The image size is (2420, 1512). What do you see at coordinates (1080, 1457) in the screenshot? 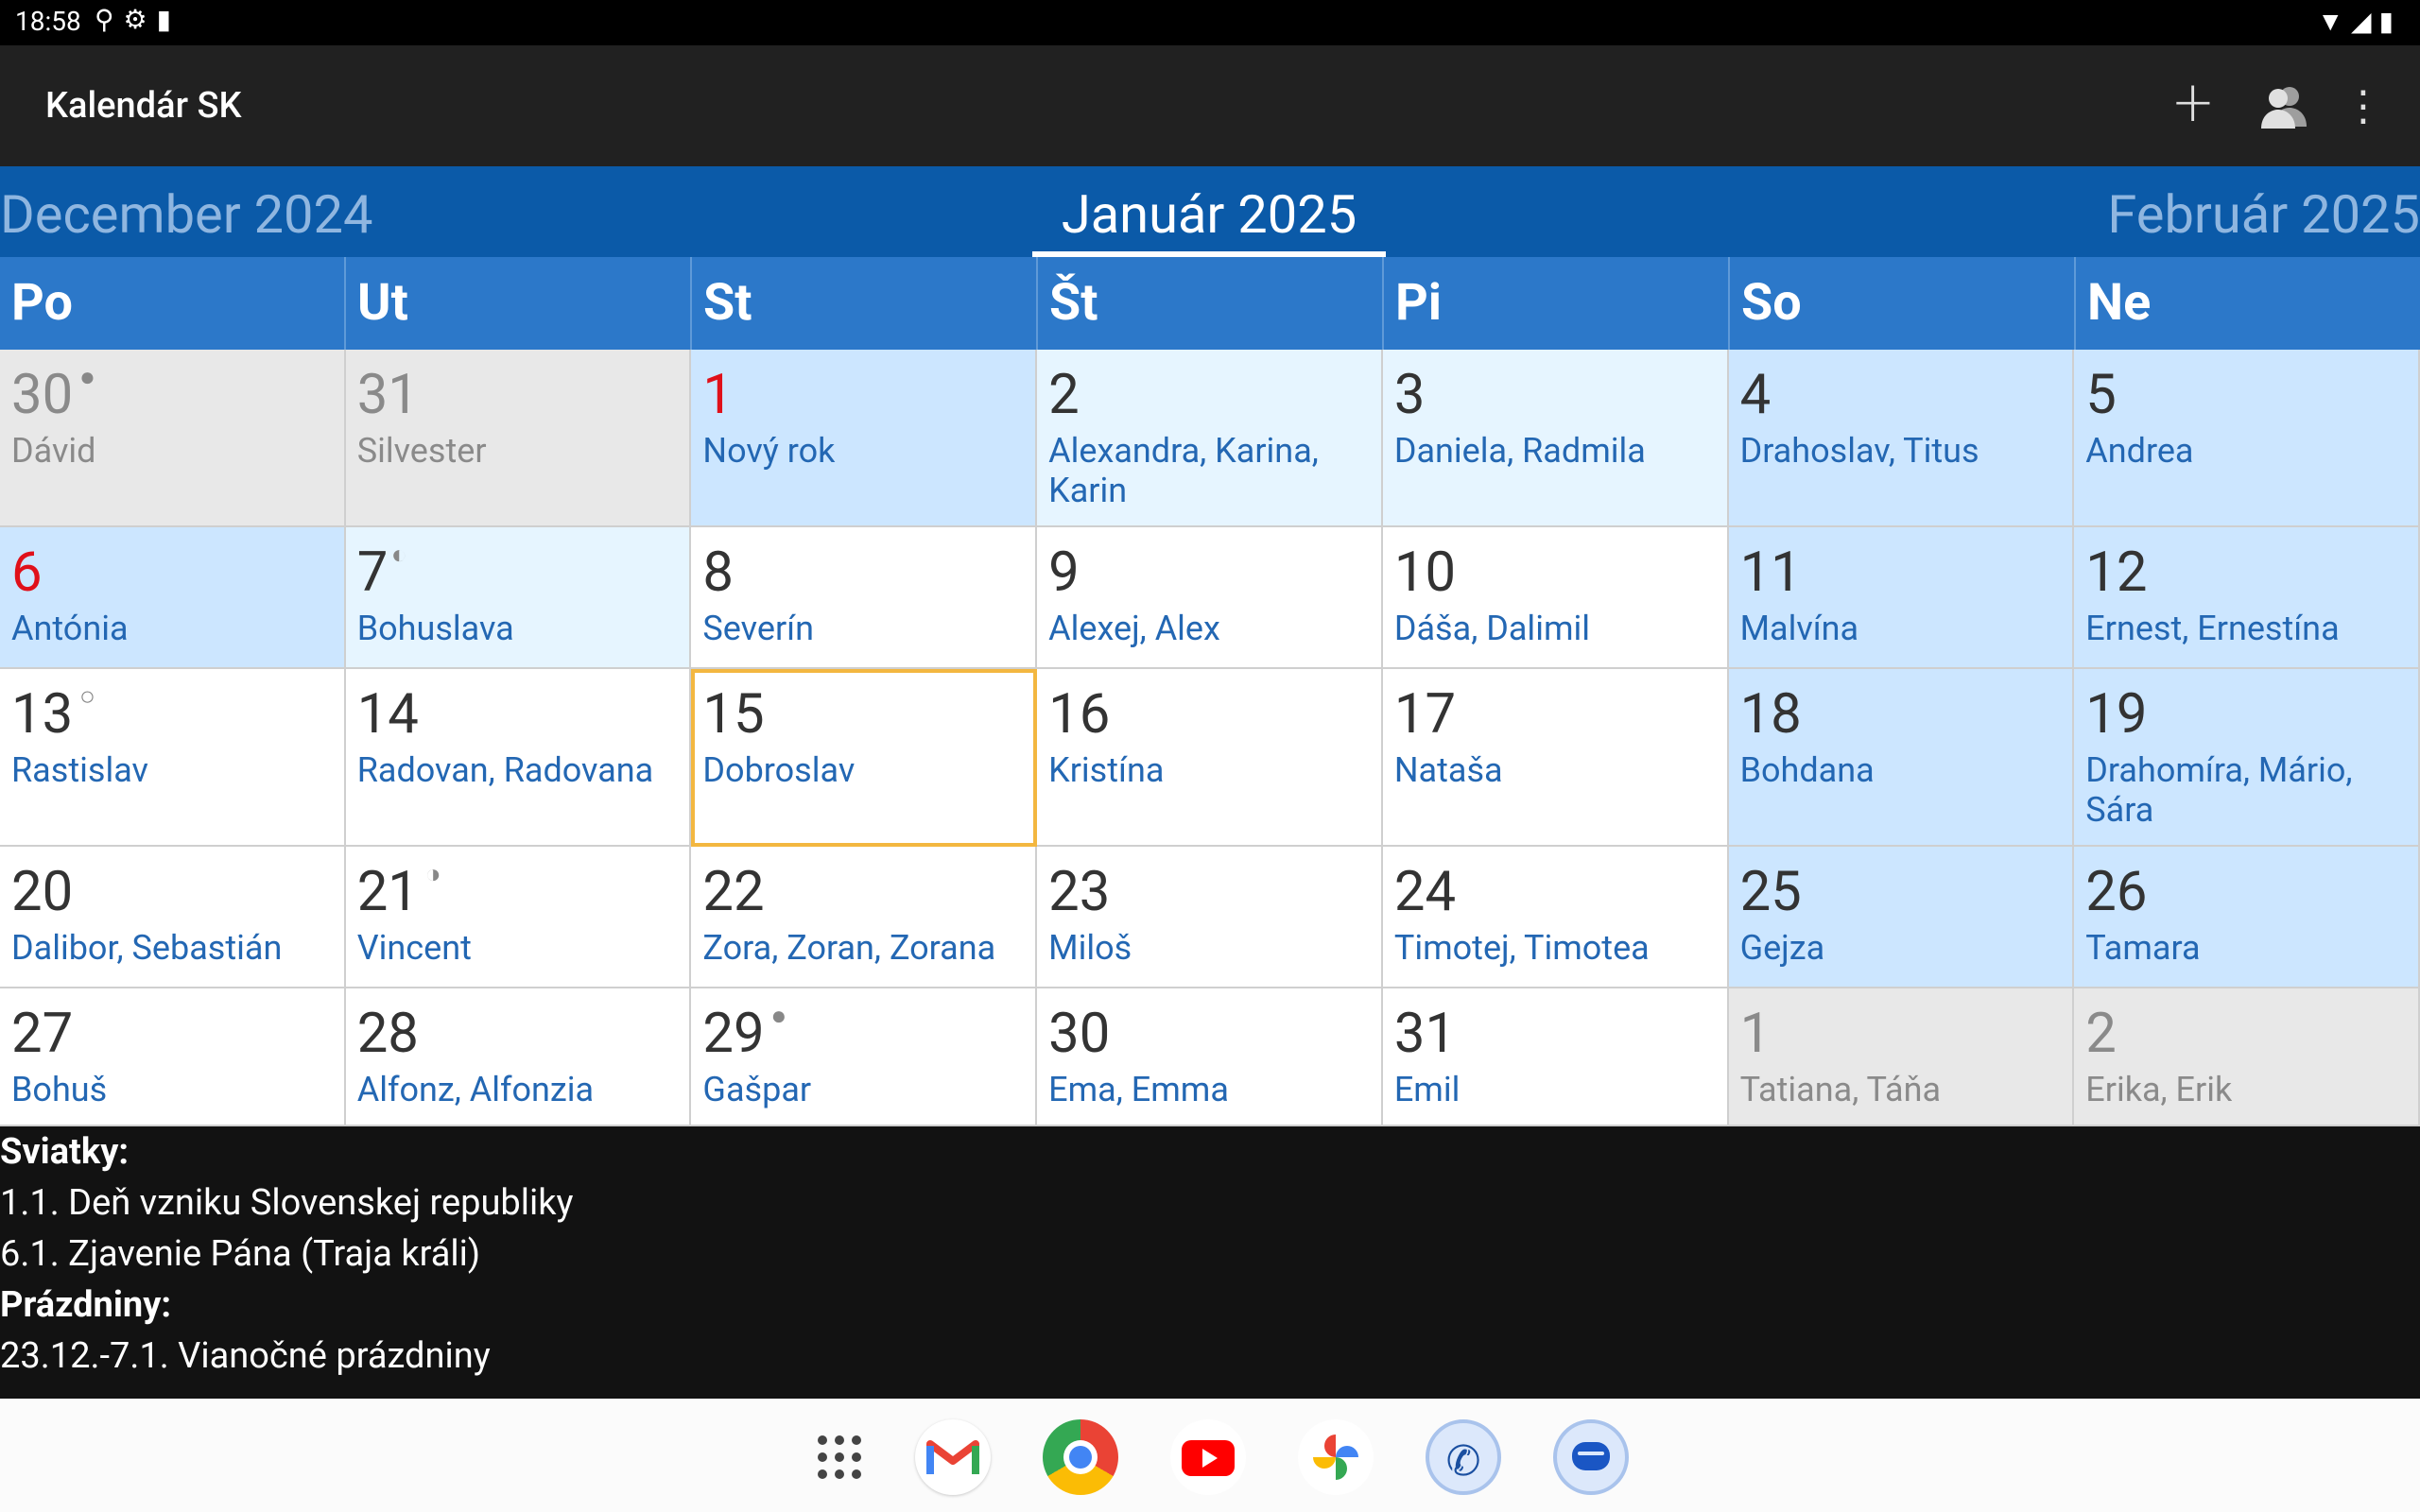
I see `chrome-icon` at bounding box center [1080, 1457].